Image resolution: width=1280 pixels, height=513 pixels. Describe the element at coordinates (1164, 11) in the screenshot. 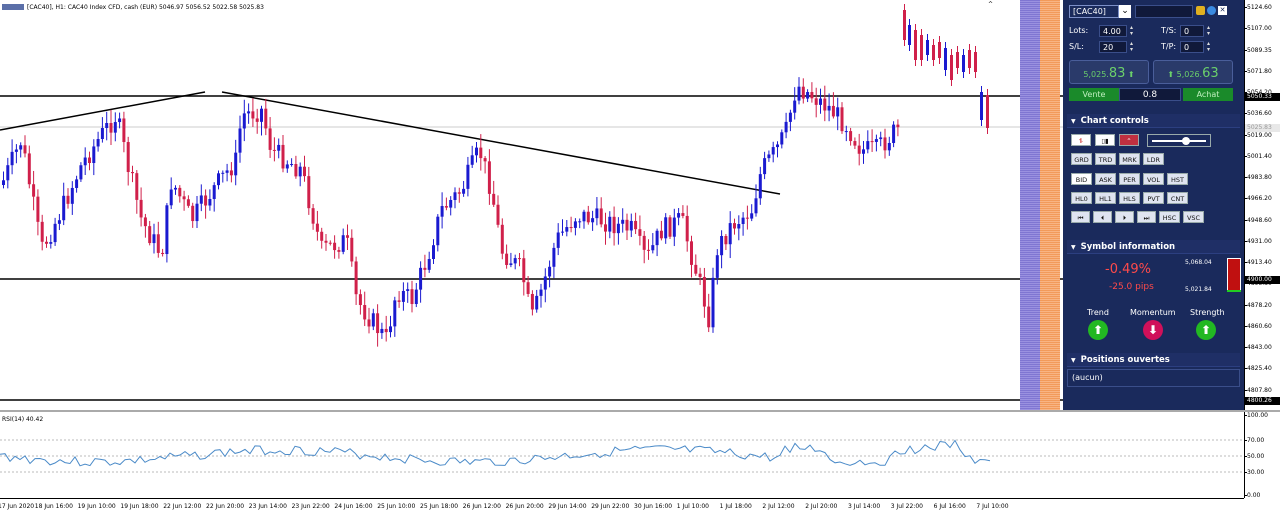

I see `symbol-search-field` at that location.